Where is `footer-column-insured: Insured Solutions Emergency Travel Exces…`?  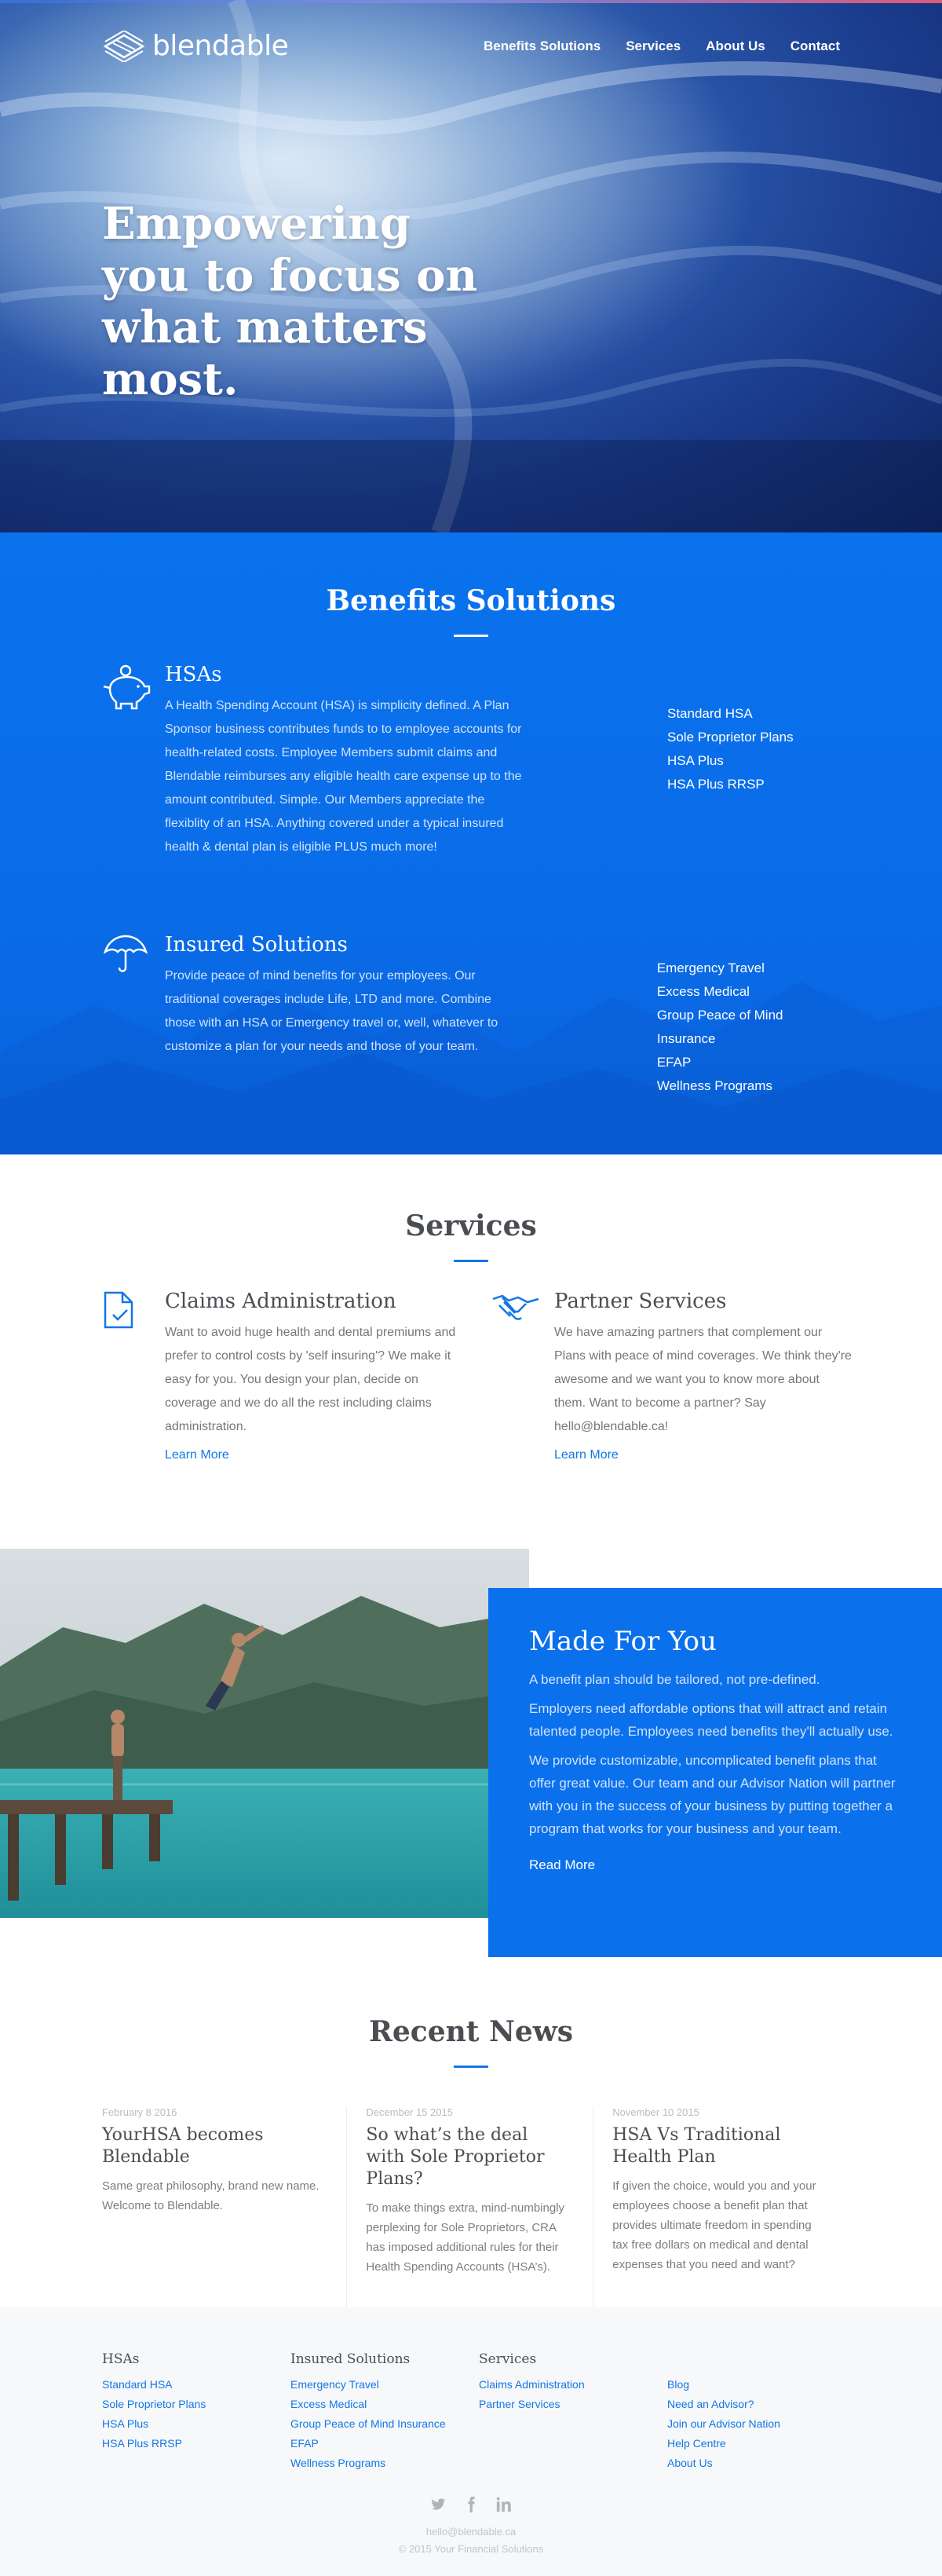
footer-column-insured: Insured Solutions Emergency Travel Exces… is located at coordinates (384, 2412).